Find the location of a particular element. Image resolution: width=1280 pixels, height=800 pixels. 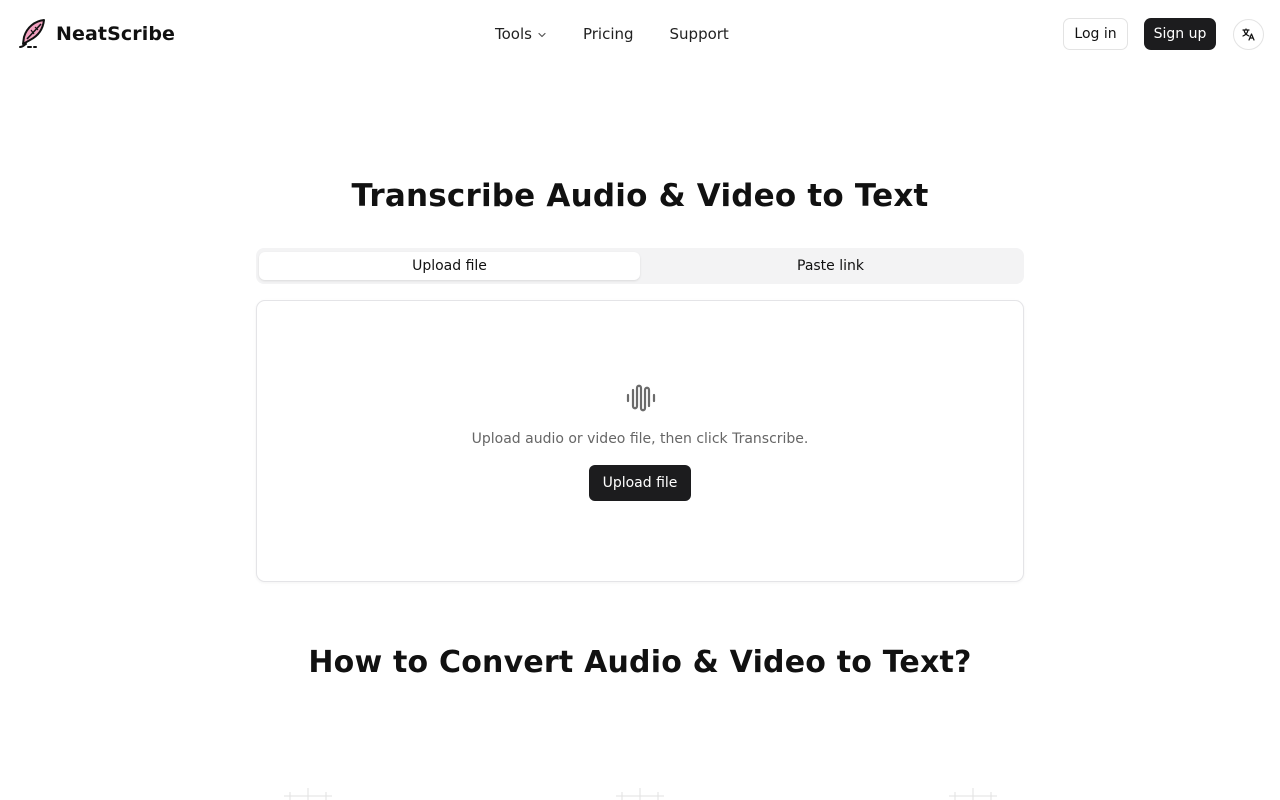

audio-wave-icon is located at coordinates (641, 398).